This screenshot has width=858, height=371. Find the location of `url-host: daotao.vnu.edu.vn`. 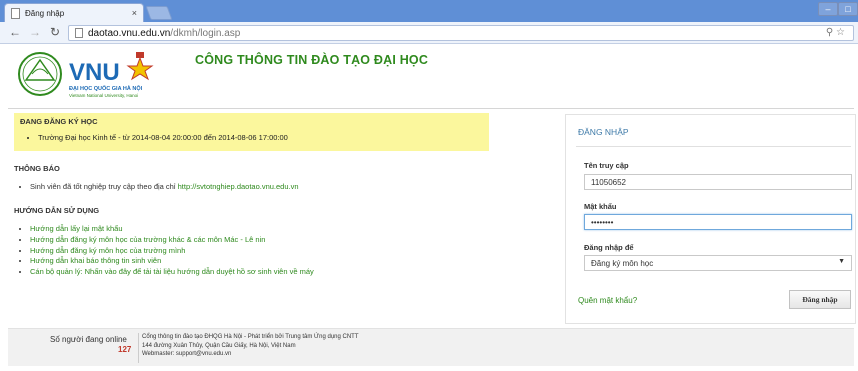

url-host: daotao.vnu.edu.vn is located at coordinates (129, 33).